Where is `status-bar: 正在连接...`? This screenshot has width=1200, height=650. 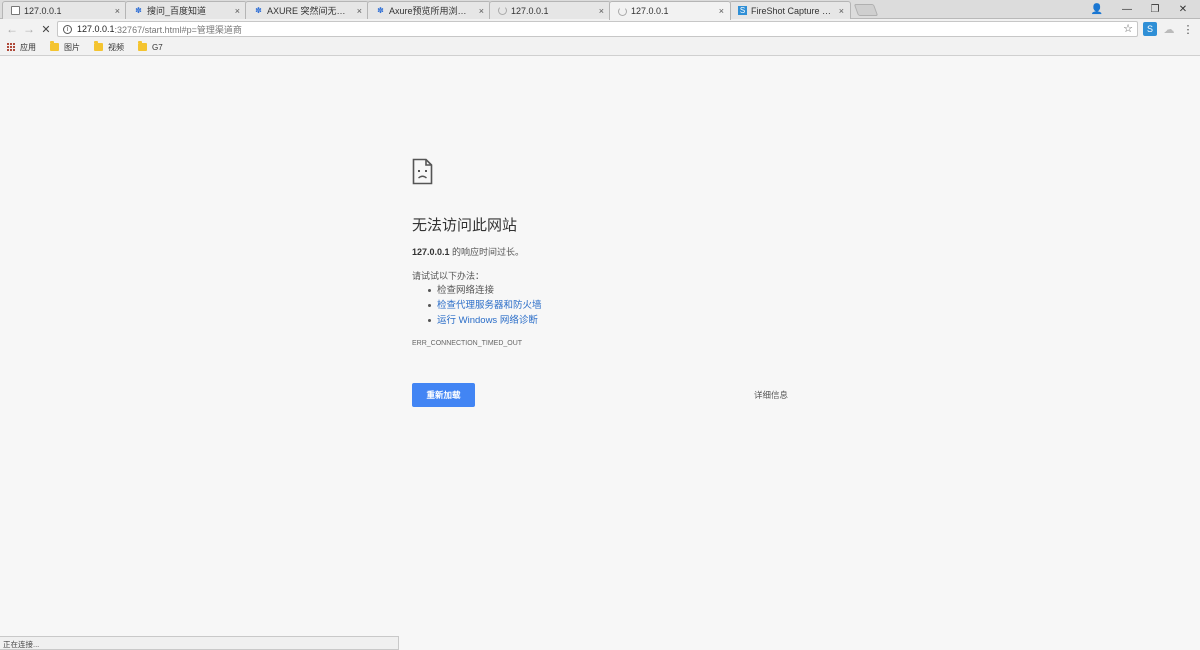 status-bar: 正在连接... is located at coordinates (199, 643).